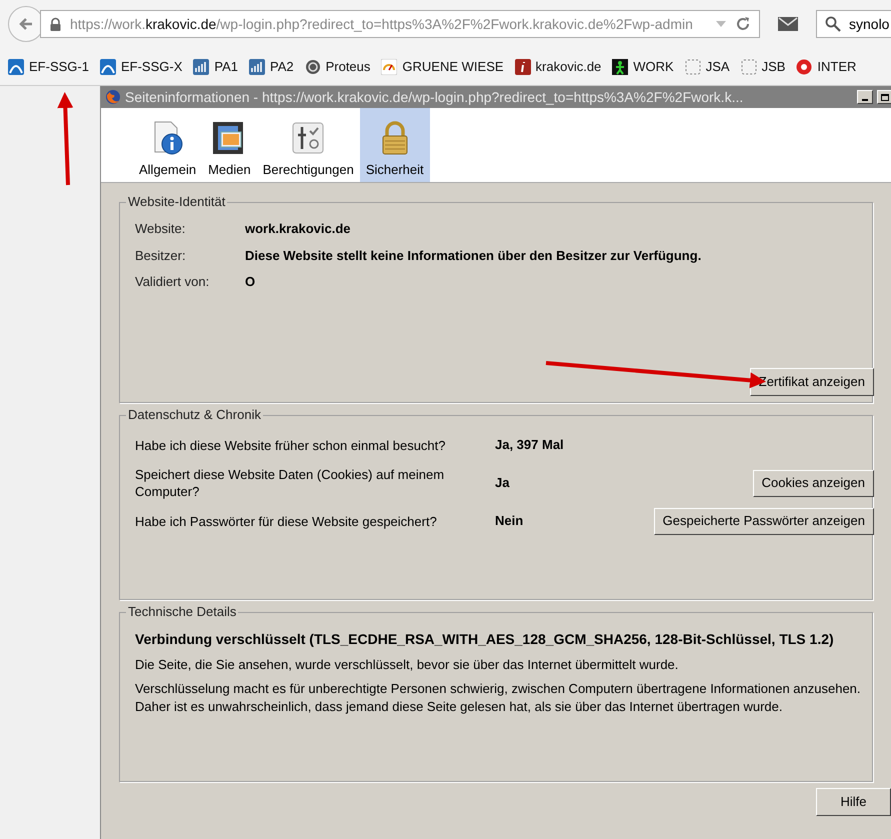 Image resolution: width=891 pixels, height=839 pixels. I want to click on tab: Allgemein, so click(167, 145).